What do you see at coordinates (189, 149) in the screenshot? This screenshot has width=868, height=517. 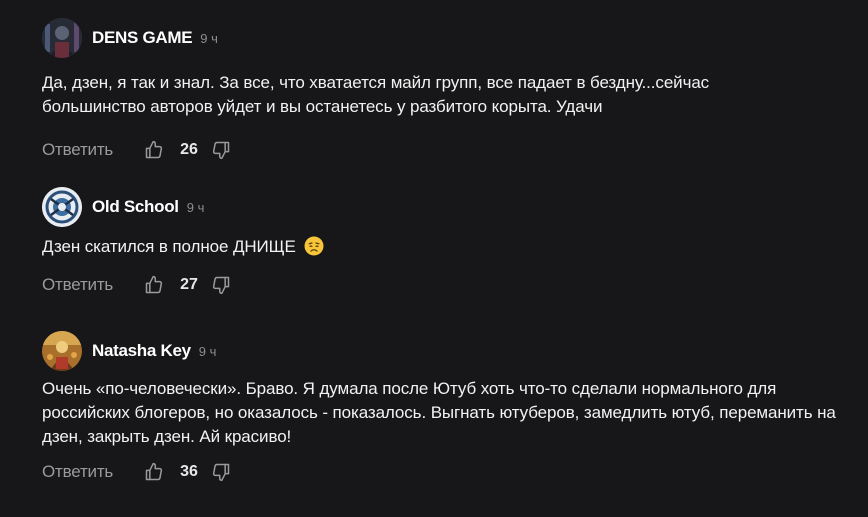 I see `like-count: 26` at bounding box center [189, 149].